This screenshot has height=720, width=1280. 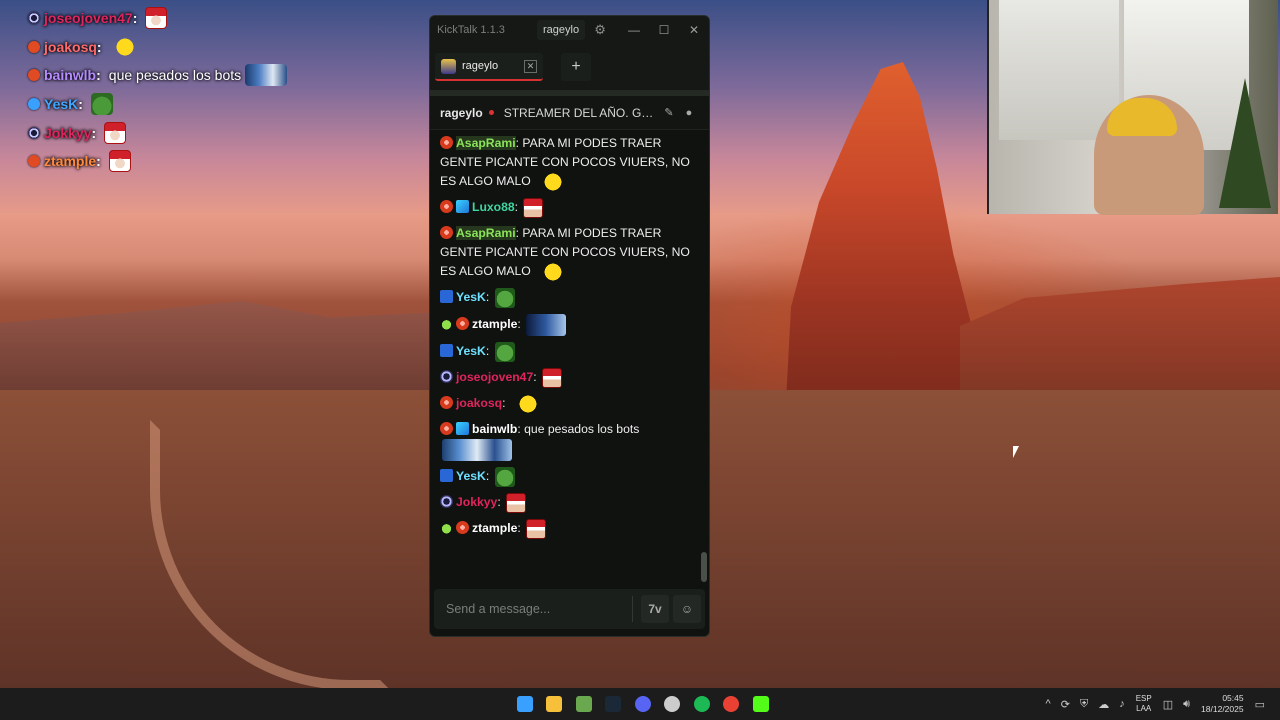 I want to click on chat-username: bainwlb, so click(x=494, y=429).